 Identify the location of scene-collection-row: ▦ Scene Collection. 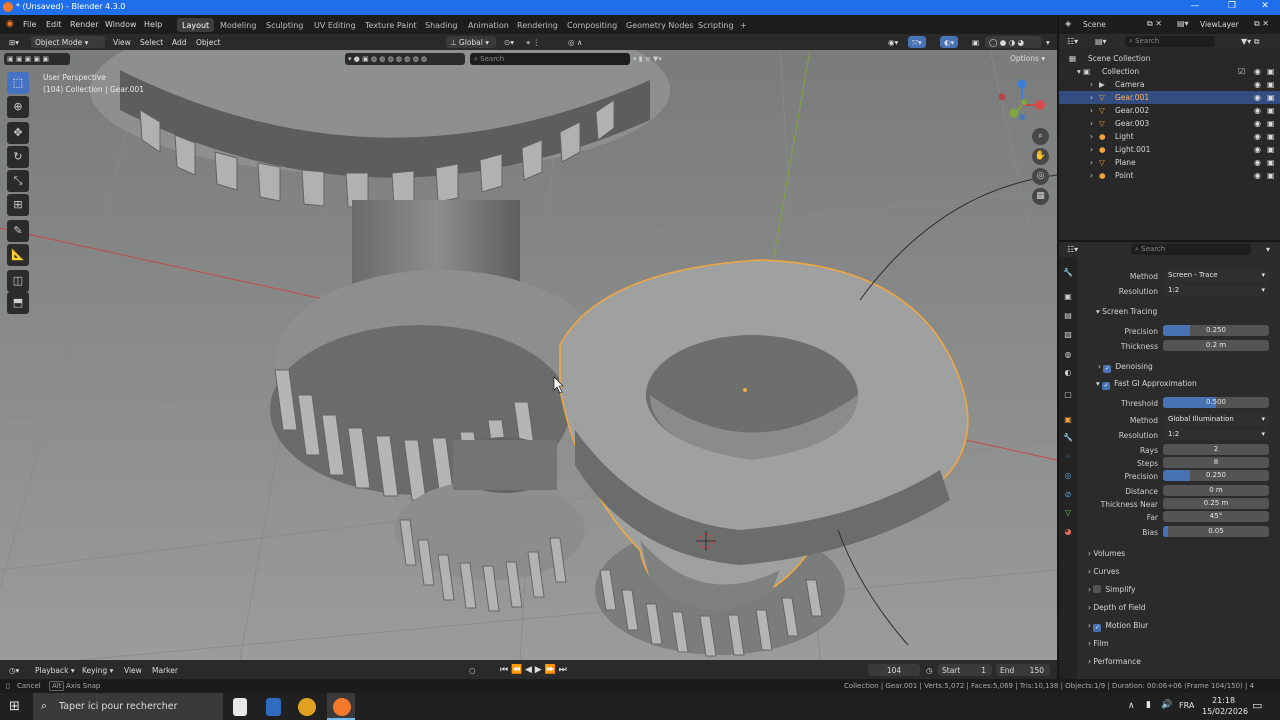
(1169, 58).